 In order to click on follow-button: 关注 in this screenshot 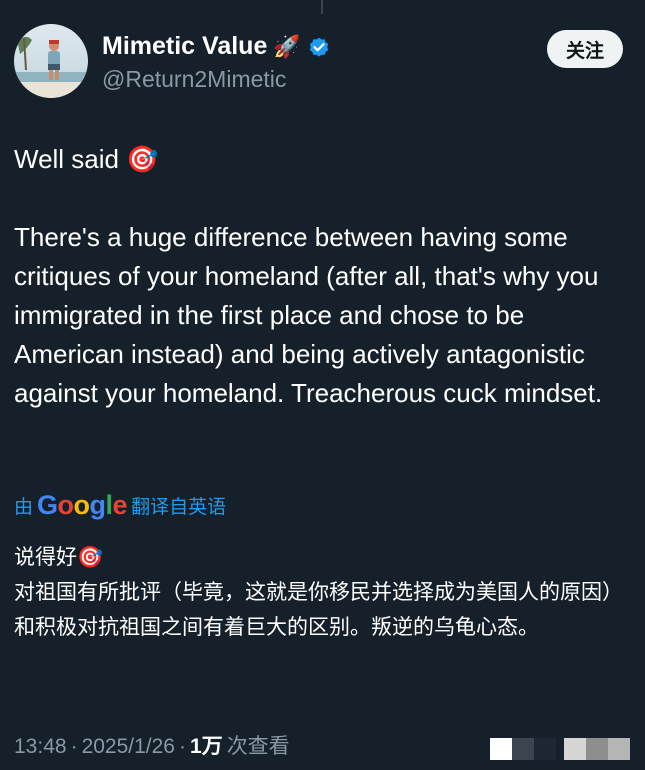, I will do `click(585, 49)`.